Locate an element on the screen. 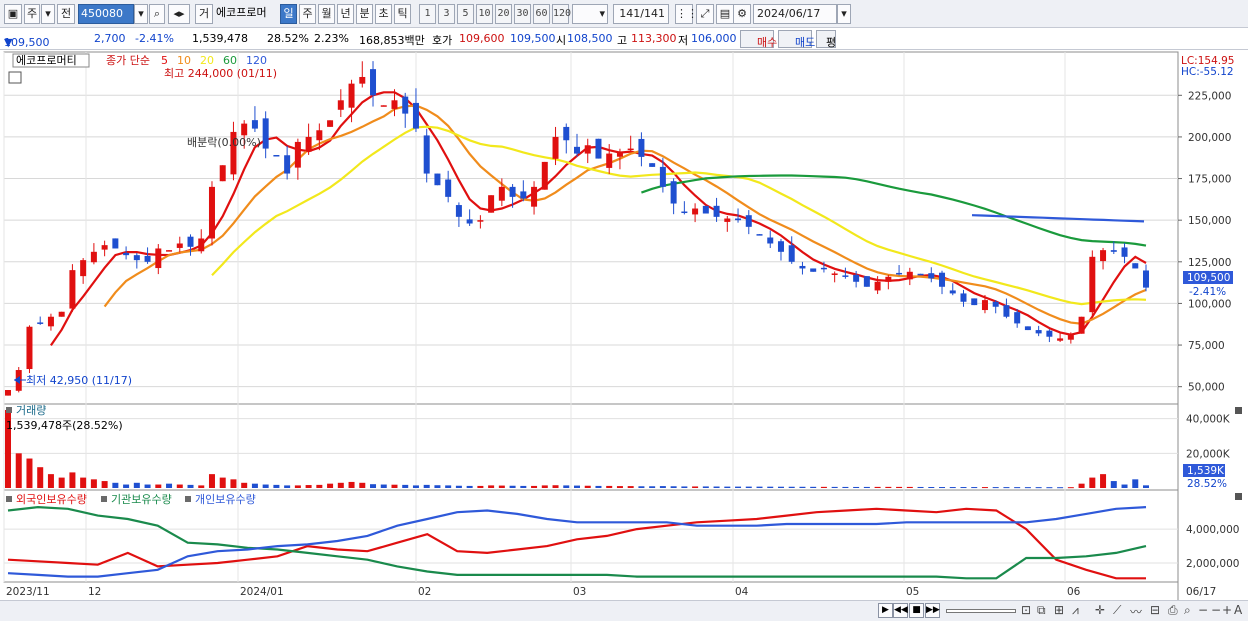  period-tab: 년 is located at coordinates (345, 14).